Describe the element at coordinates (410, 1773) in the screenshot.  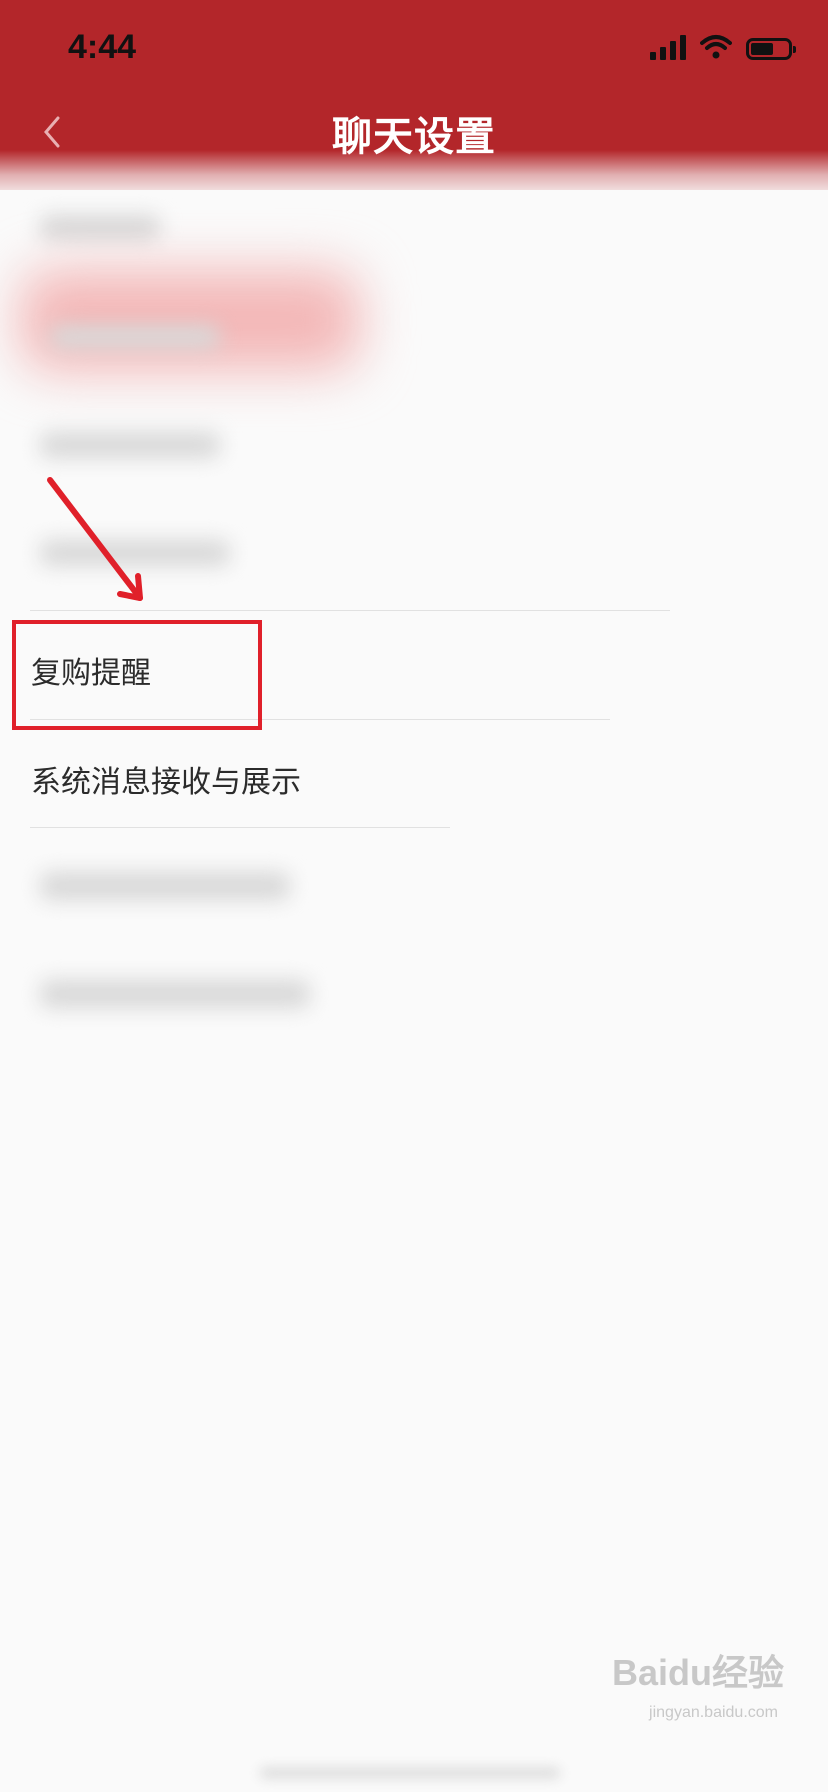
I see `home-indicator` at that location.